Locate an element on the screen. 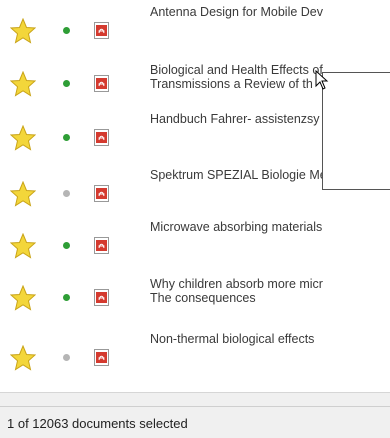 The height and width of the screenshot is (438, 390). document-title: Non-thermal biological effects is located at coordinates (270, 339).